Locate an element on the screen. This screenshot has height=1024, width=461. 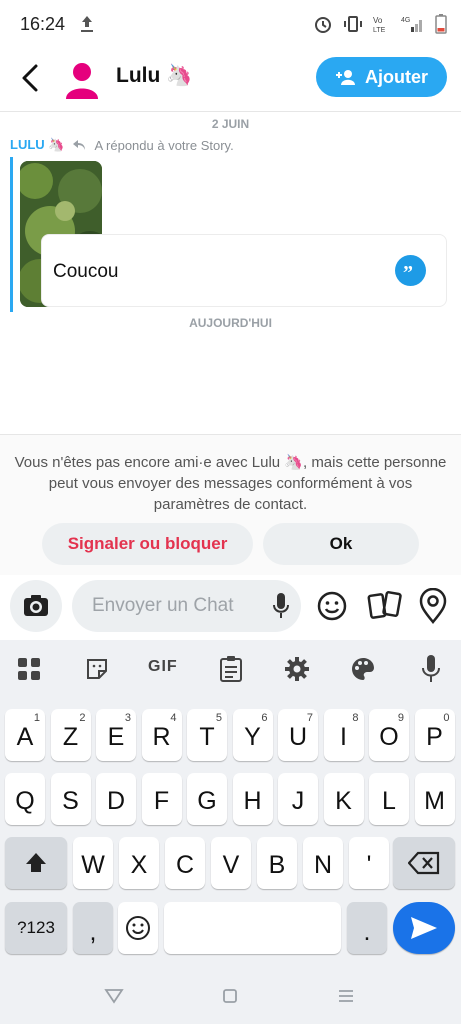
key-p: P0 is located at coordinates (434, 735).